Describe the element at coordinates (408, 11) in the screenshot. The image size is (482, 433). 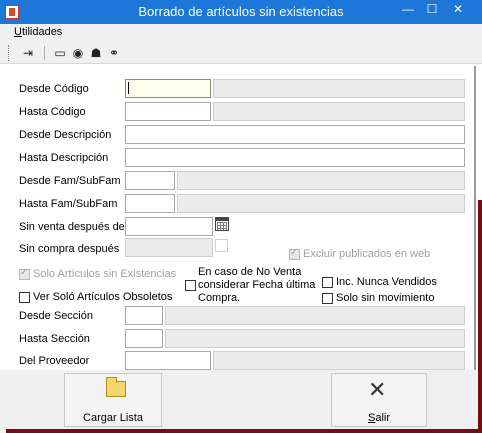
I see `minimize-button: —` at that location.